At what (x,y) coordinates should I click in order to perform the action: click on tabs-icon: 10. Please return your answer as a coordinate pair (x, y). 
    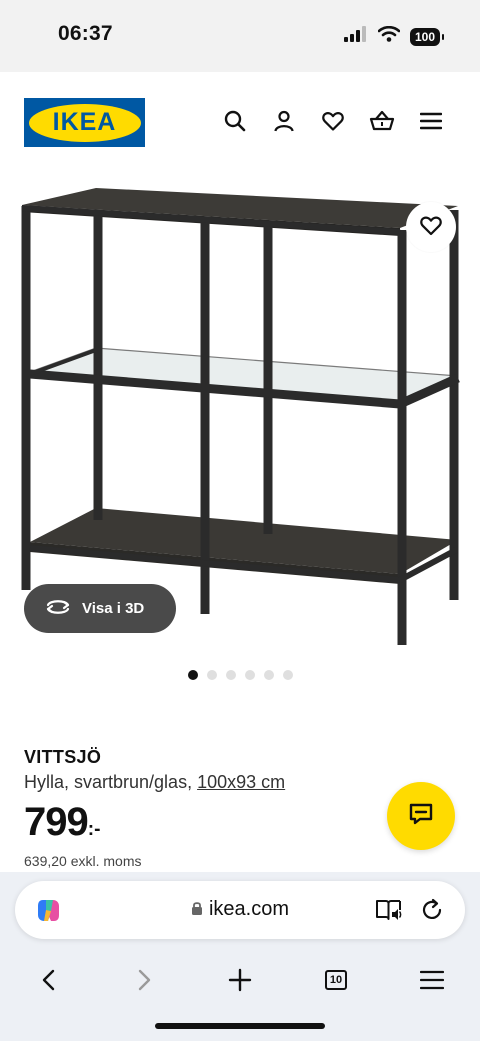
    Looking at the image, I should click on (336, 980).